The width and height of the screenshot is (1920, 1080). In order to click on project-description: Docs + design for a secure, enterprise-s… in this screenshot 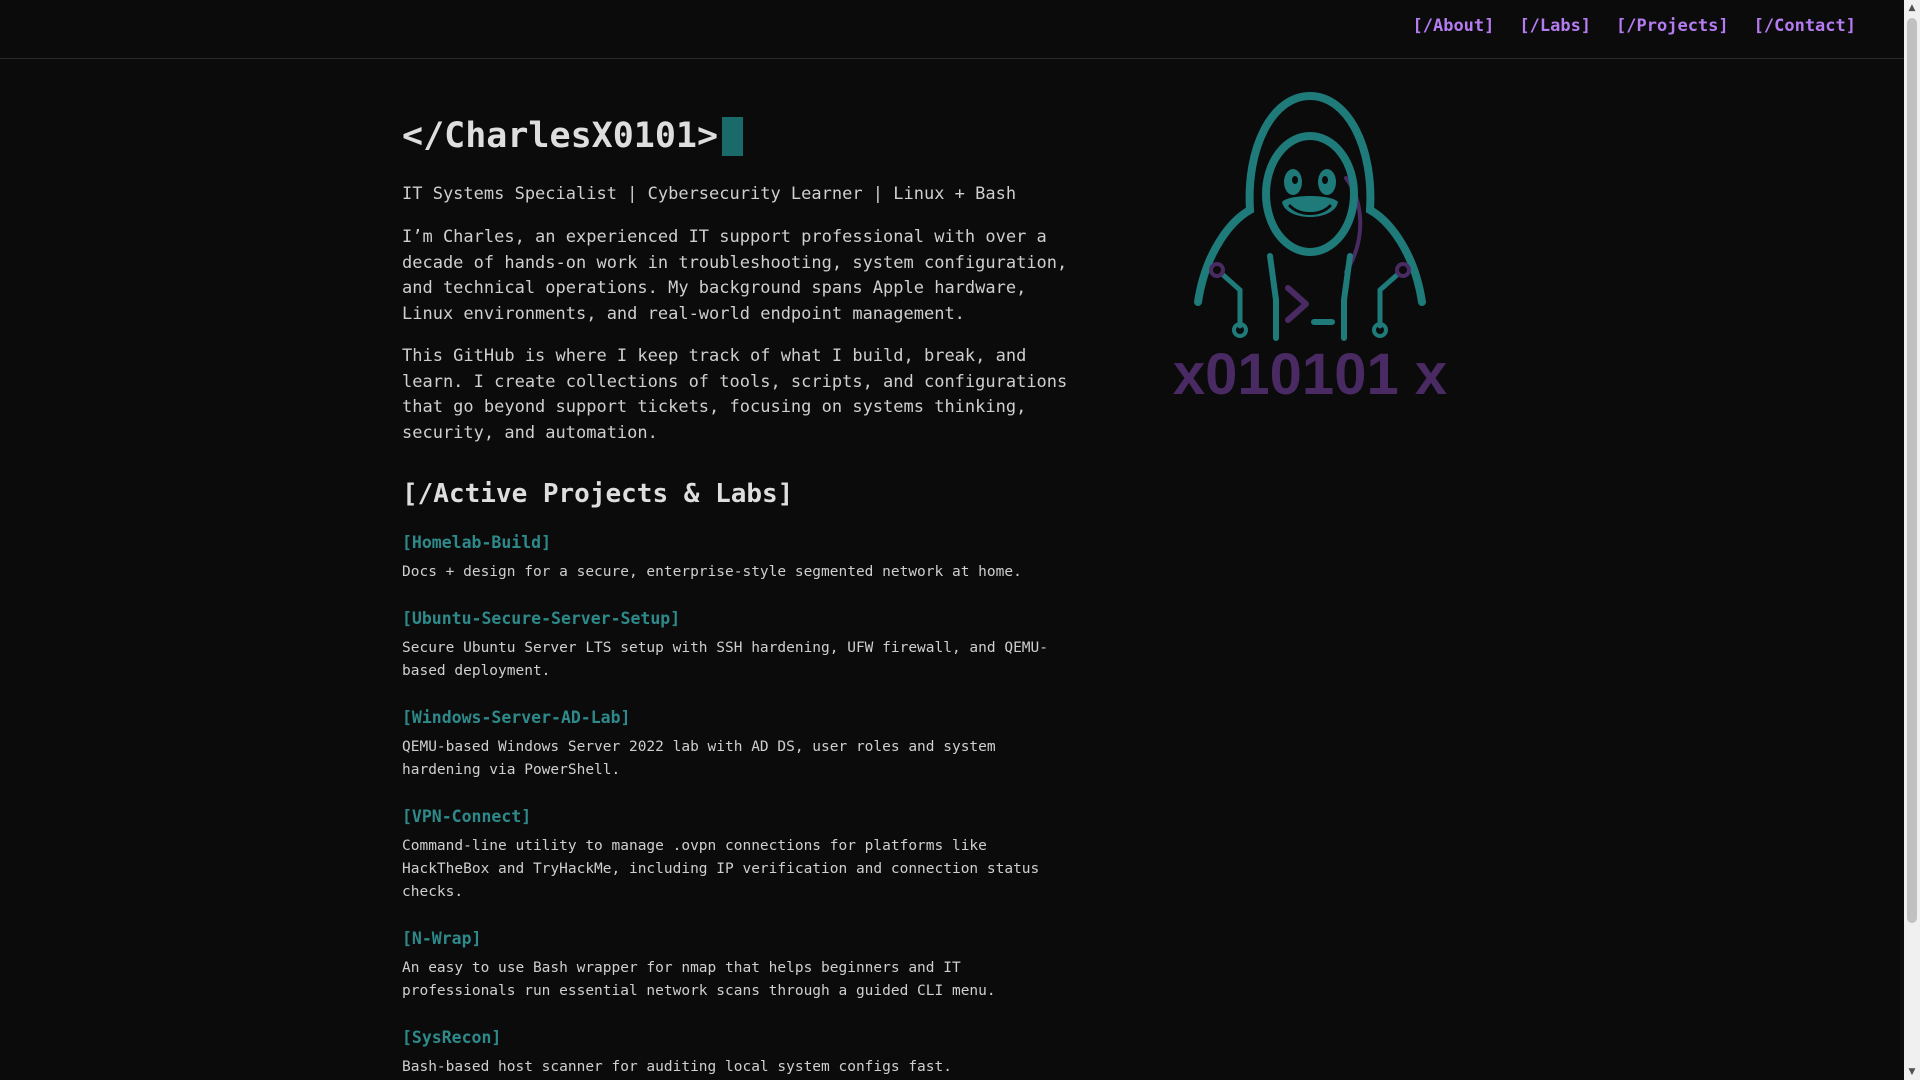, I will do `click(712, 572)`.